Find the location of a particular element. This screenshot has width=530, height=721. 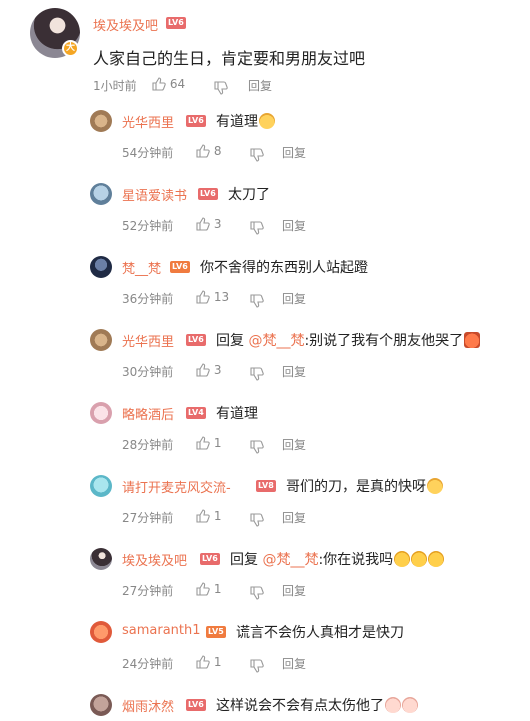

reply-text: 太刀了 is located at coordinates (249, 194).